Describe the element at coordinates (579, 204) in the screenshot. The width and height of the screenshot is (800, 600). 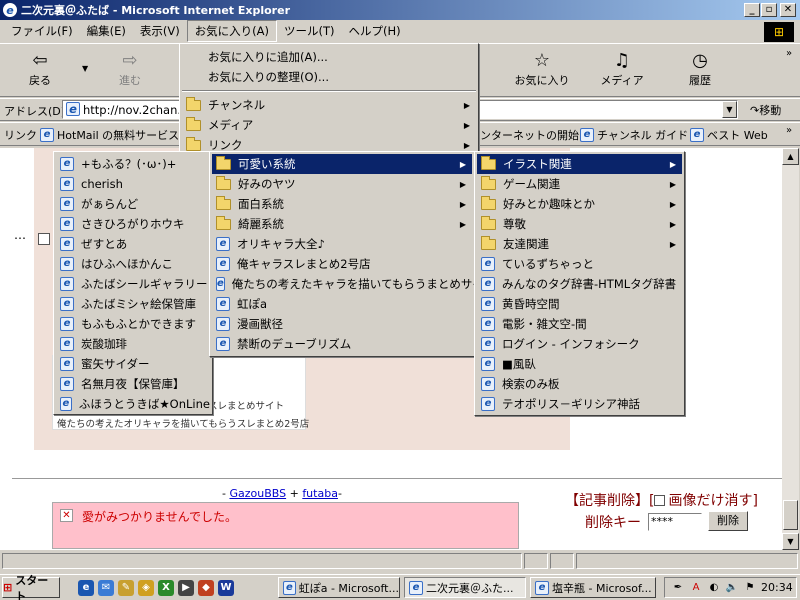
I see `right-menu-folder-2: 好みとか趣味とか ▶` at that location.